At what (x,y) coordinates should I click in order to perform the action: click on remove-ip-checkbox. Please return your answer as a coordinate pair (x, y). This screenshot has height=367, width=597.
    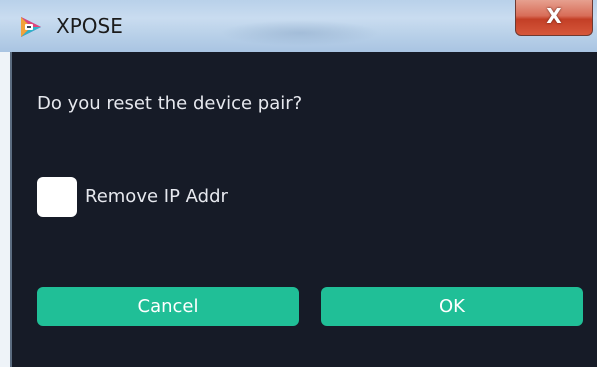
    Looking at the image, I should click on (57, 197).